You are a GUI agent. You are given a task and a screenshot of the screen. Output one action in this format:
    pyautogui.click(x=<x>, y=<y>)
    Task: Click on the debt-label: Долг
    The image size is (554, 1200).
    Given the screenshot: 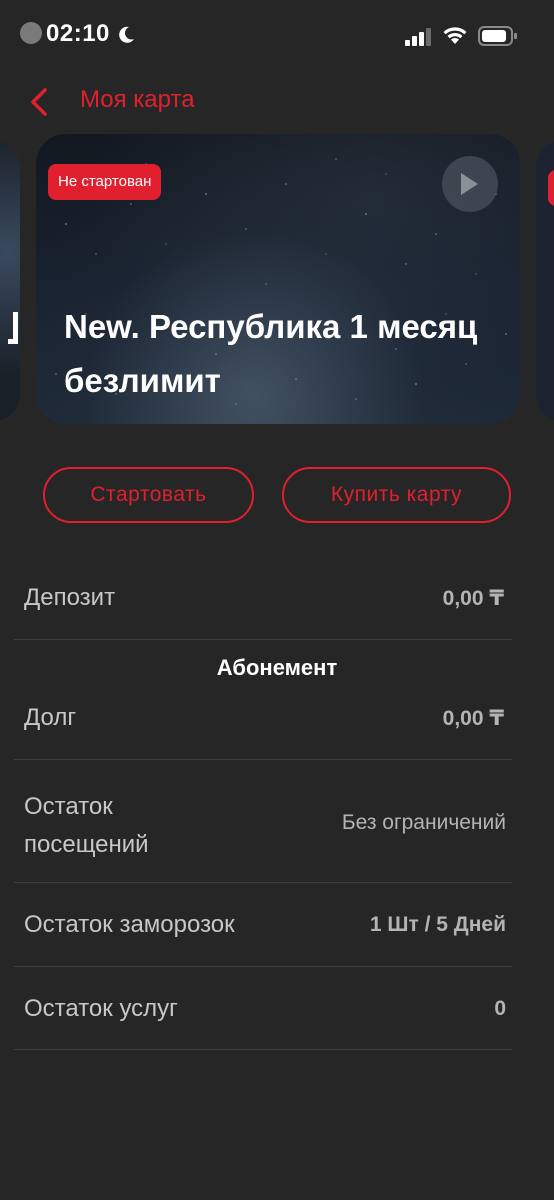 What is the action you would take?
    pyautogui.click(x=50, y=717)
    